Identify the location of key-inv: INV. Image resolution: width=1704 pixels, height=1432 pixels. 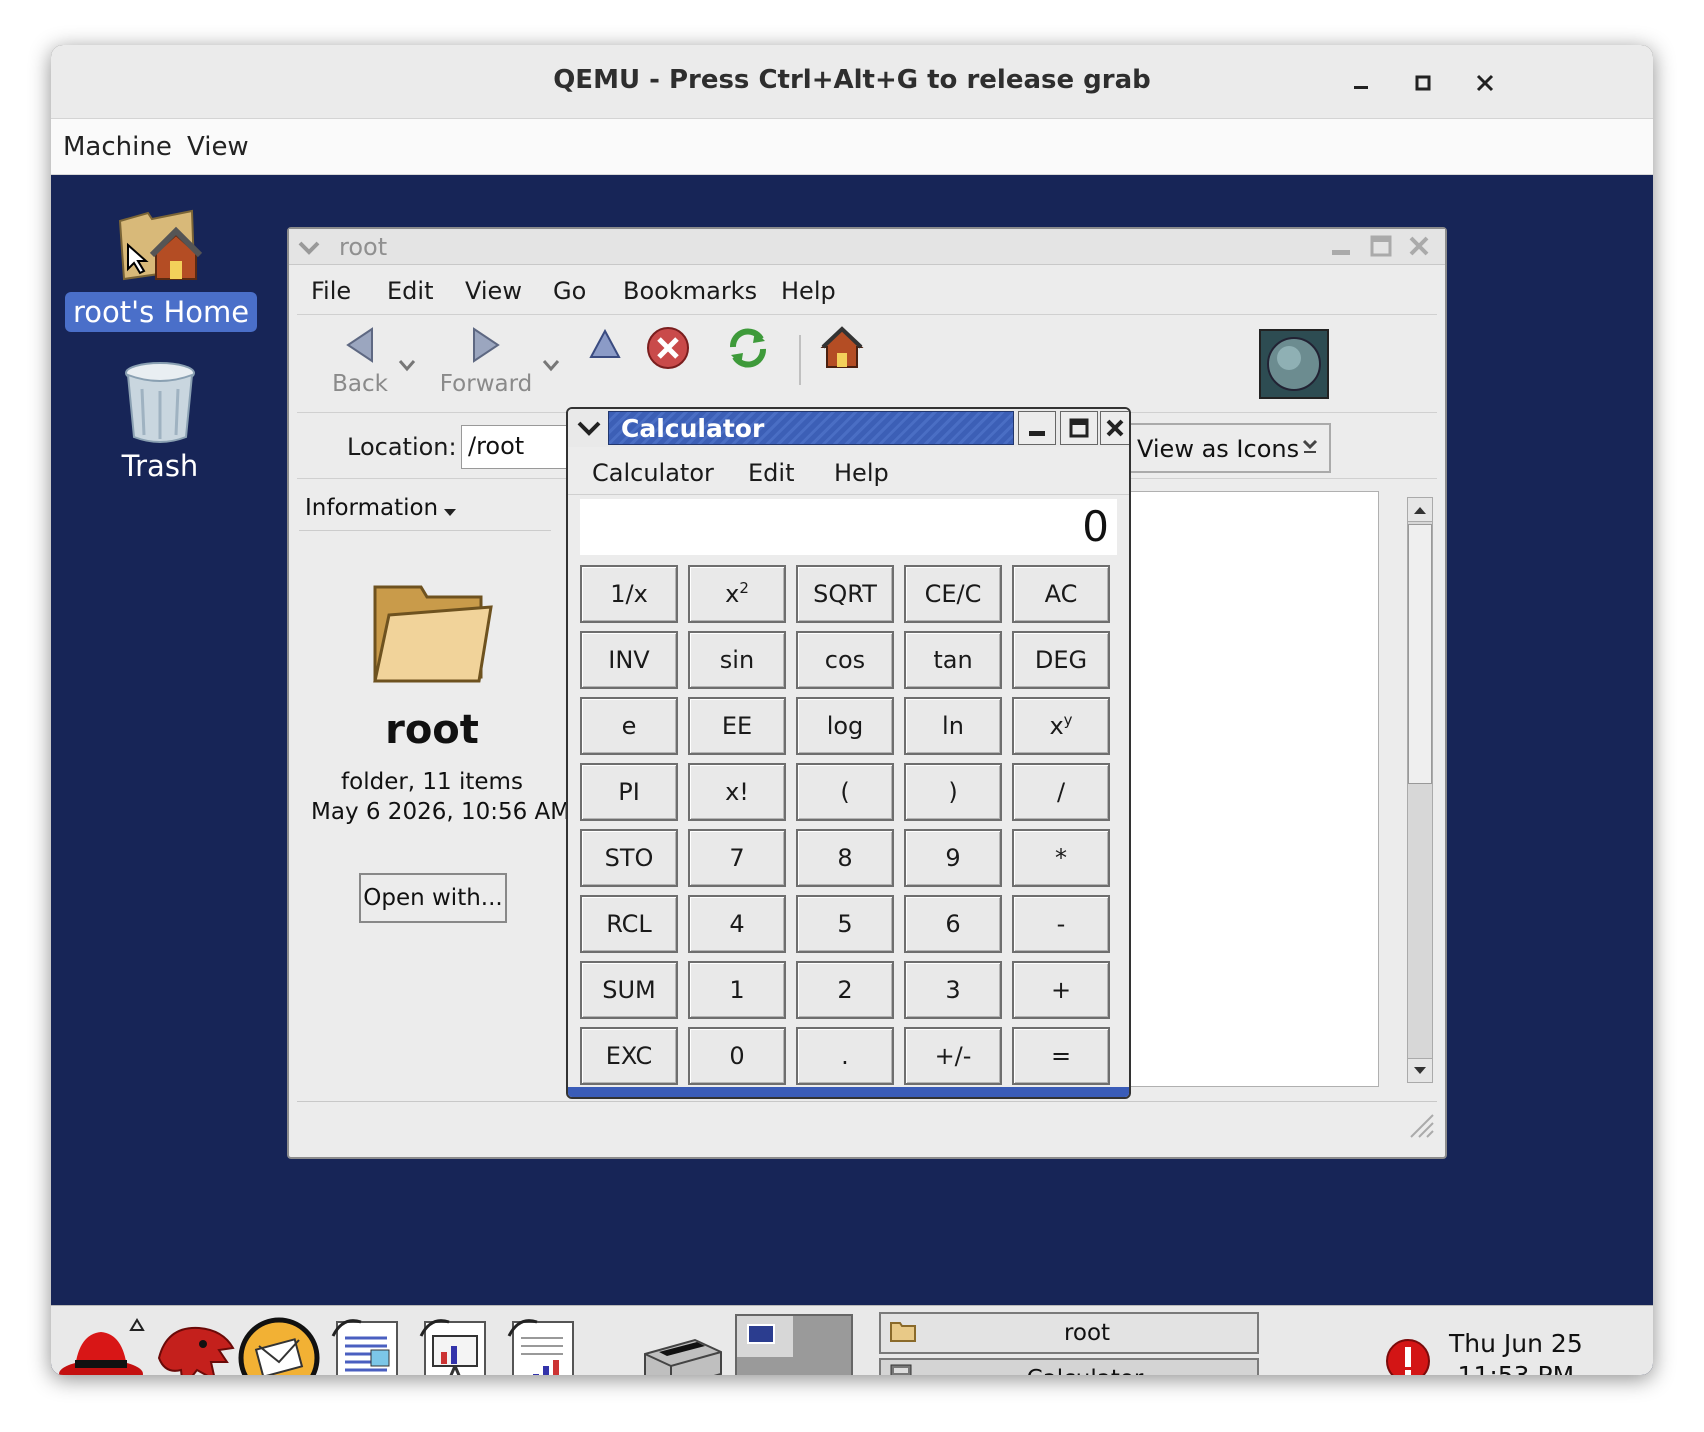
(629, 660).